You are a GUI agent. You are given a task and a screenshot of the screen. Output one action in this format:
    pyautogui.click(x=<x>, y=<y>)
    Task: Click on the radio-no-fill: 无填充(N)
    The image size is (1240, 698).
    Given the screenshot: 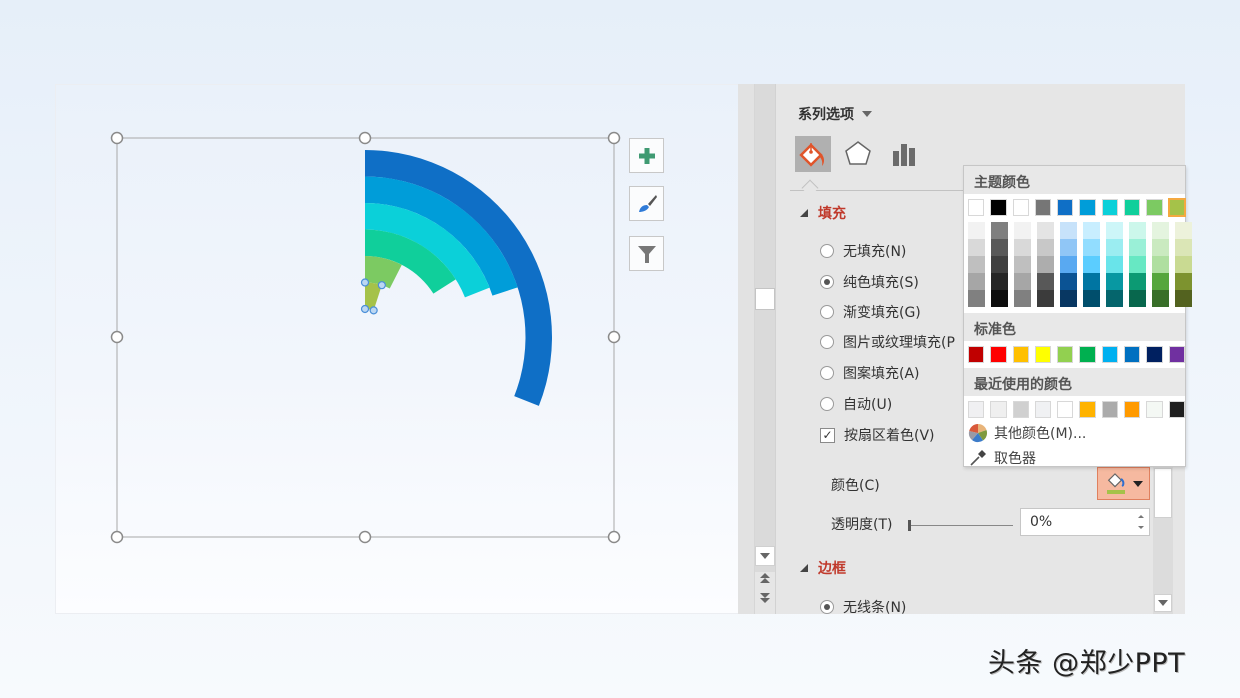 What is the action you would take?
    pyautogui.click(x=863, y=251)
    